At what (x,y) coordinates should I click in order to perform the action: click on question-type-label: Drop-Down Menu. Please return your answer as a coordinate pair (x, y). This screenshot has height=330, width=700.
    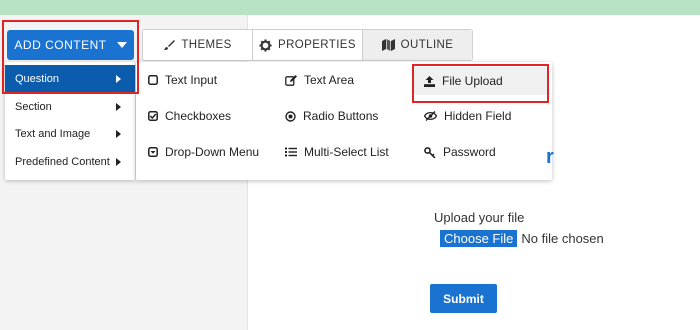
    Looking at the image, I should click on (212, 152).